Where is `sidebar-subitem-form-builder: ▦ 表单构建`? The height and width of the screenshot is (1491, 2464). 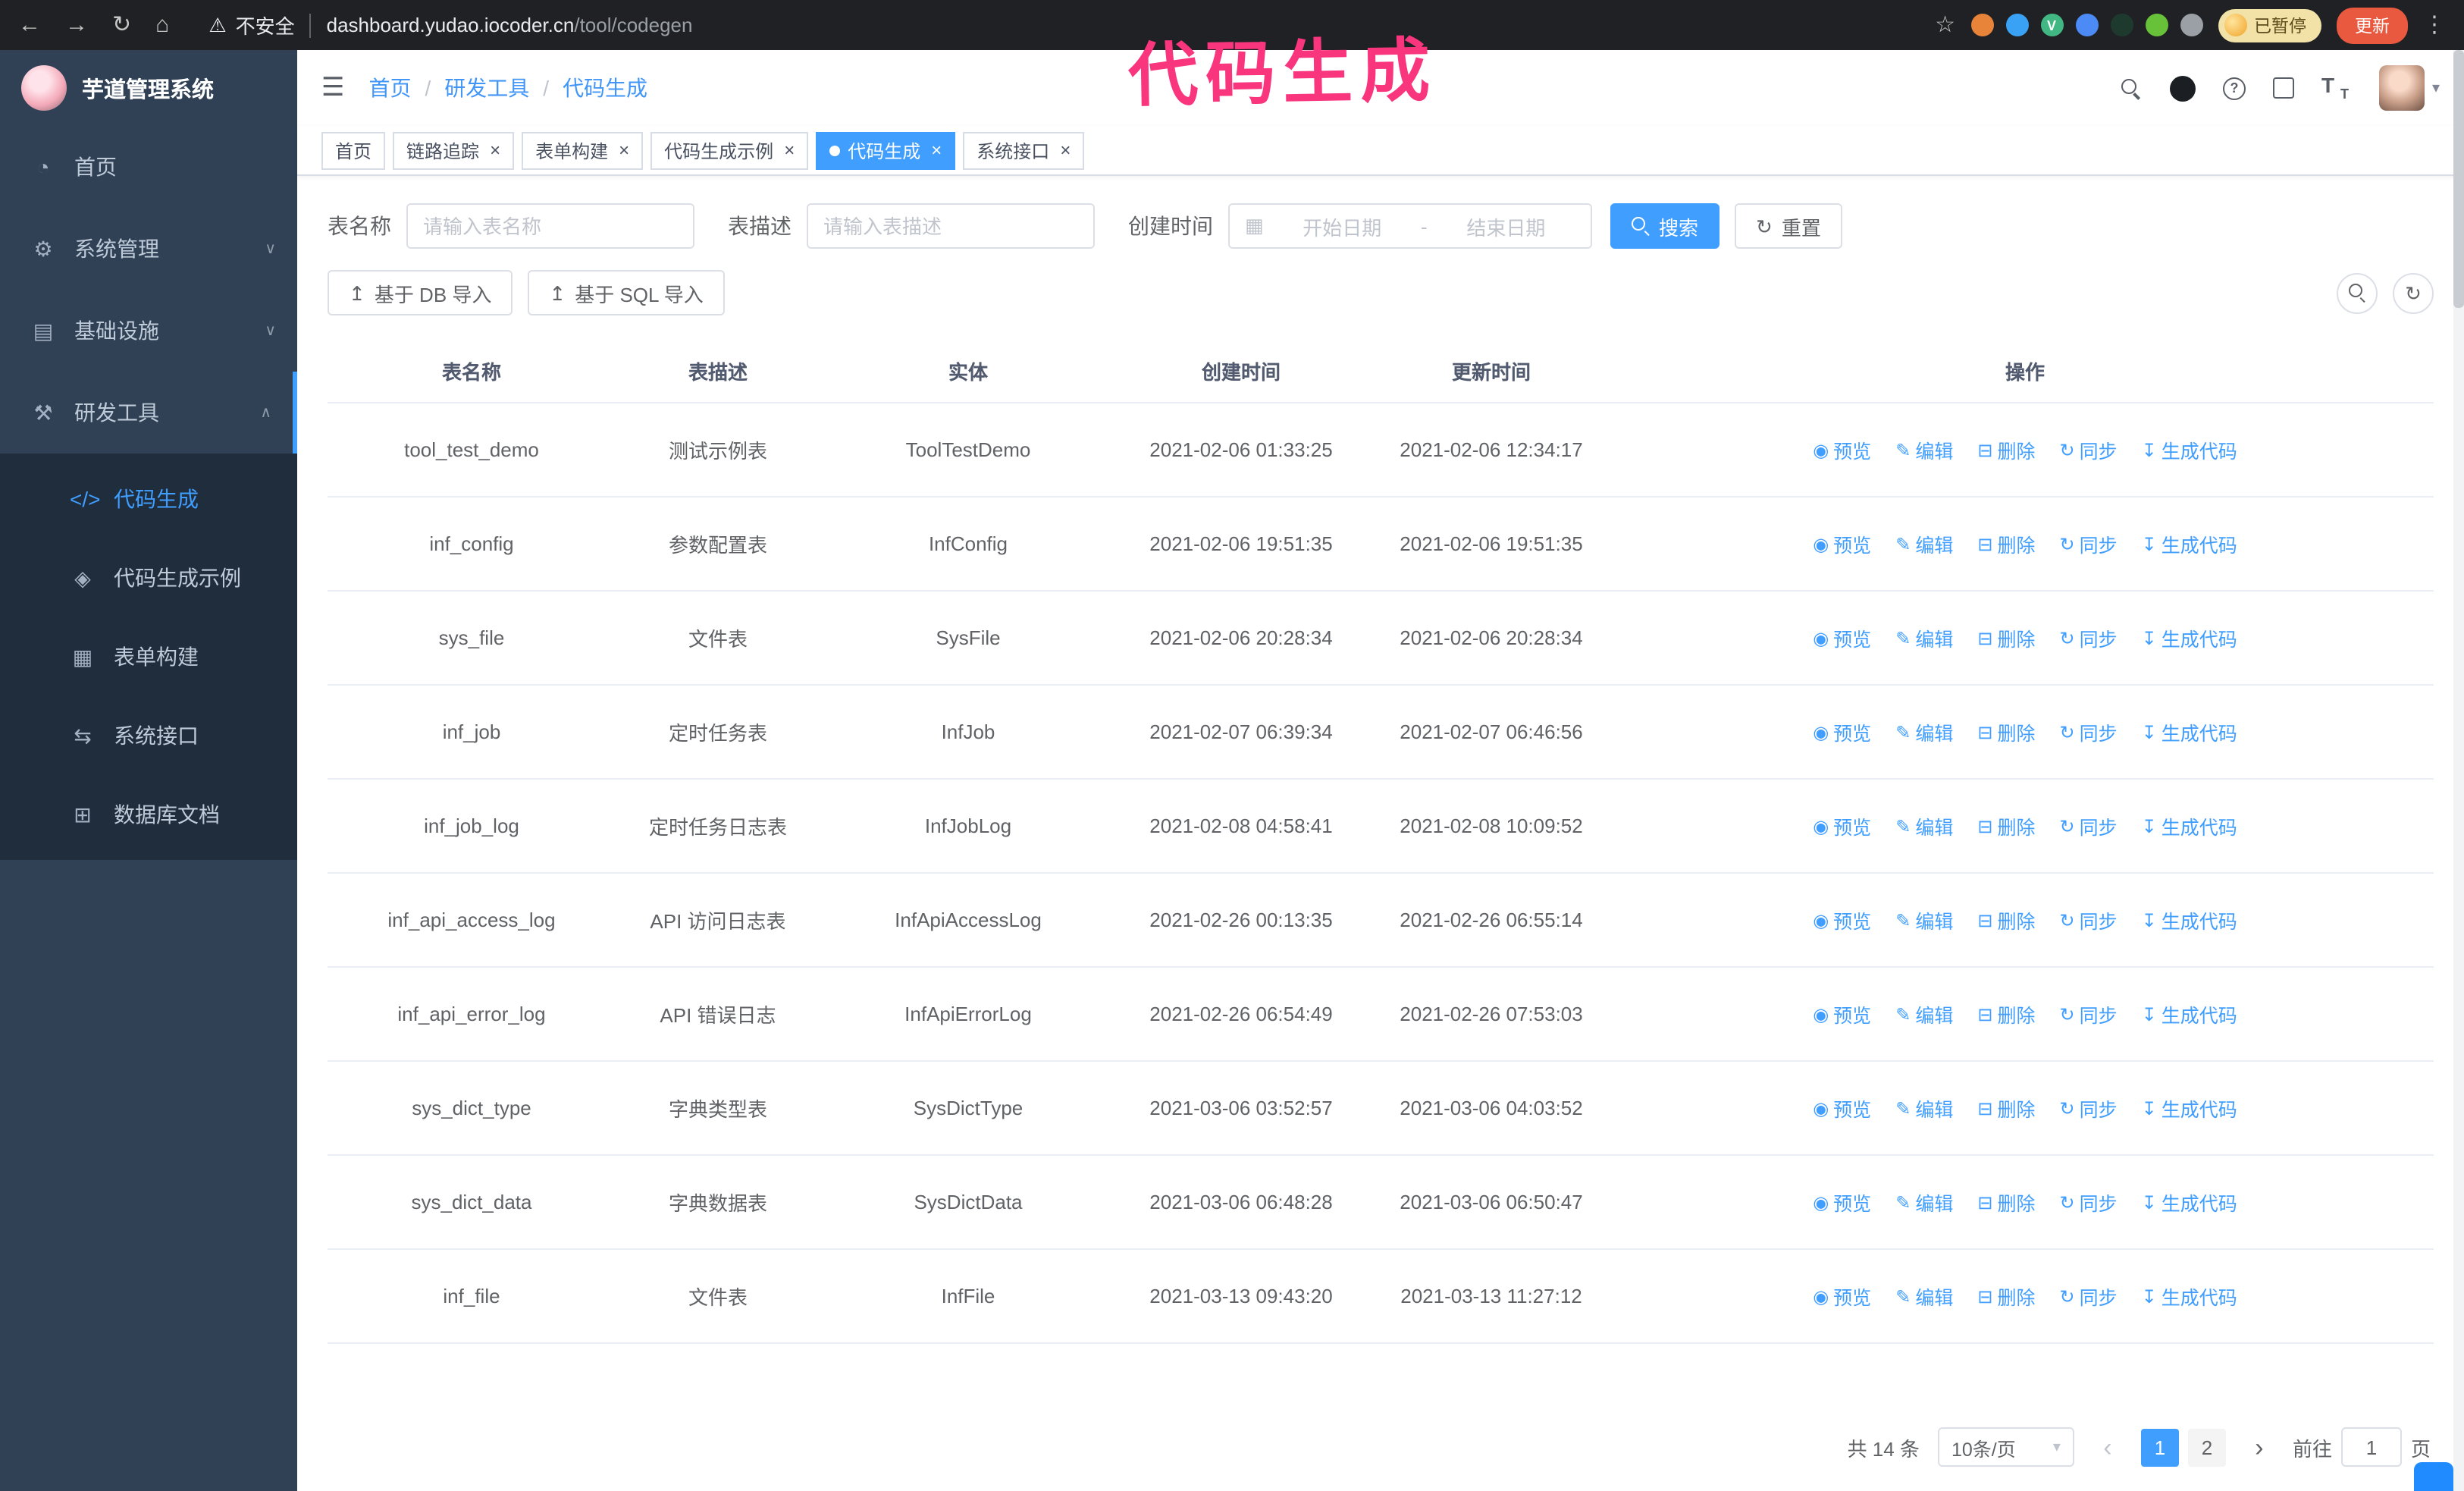
sidebar-subitem-form-builder: ▦ 表单构建 is located at coordinates (148, 656).